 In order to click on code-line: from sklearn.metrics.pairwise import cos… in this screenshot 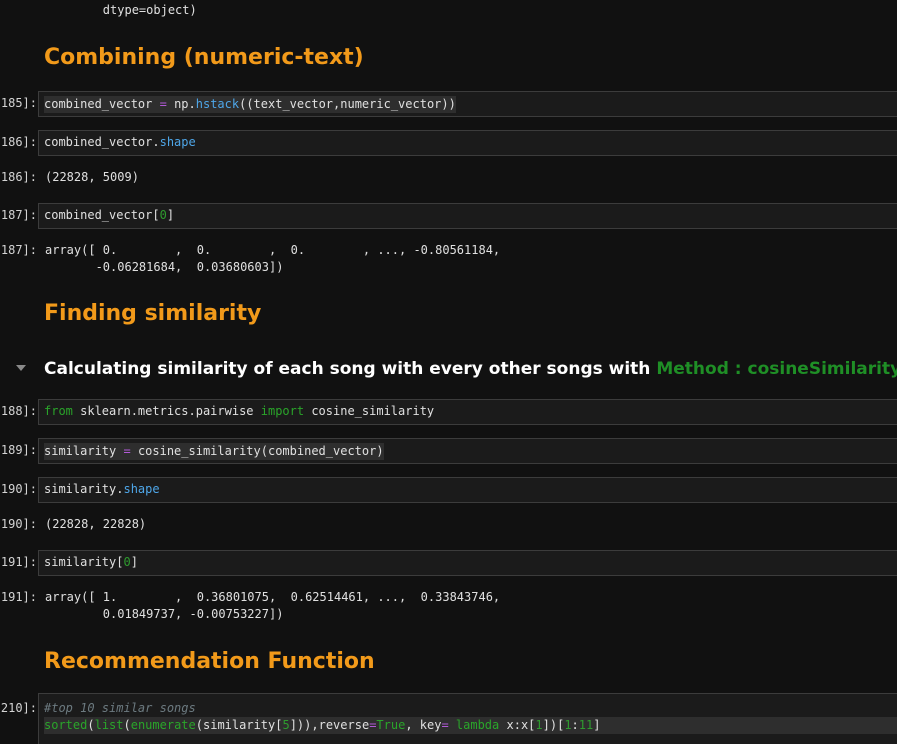, I will do `click(470, 411)`.